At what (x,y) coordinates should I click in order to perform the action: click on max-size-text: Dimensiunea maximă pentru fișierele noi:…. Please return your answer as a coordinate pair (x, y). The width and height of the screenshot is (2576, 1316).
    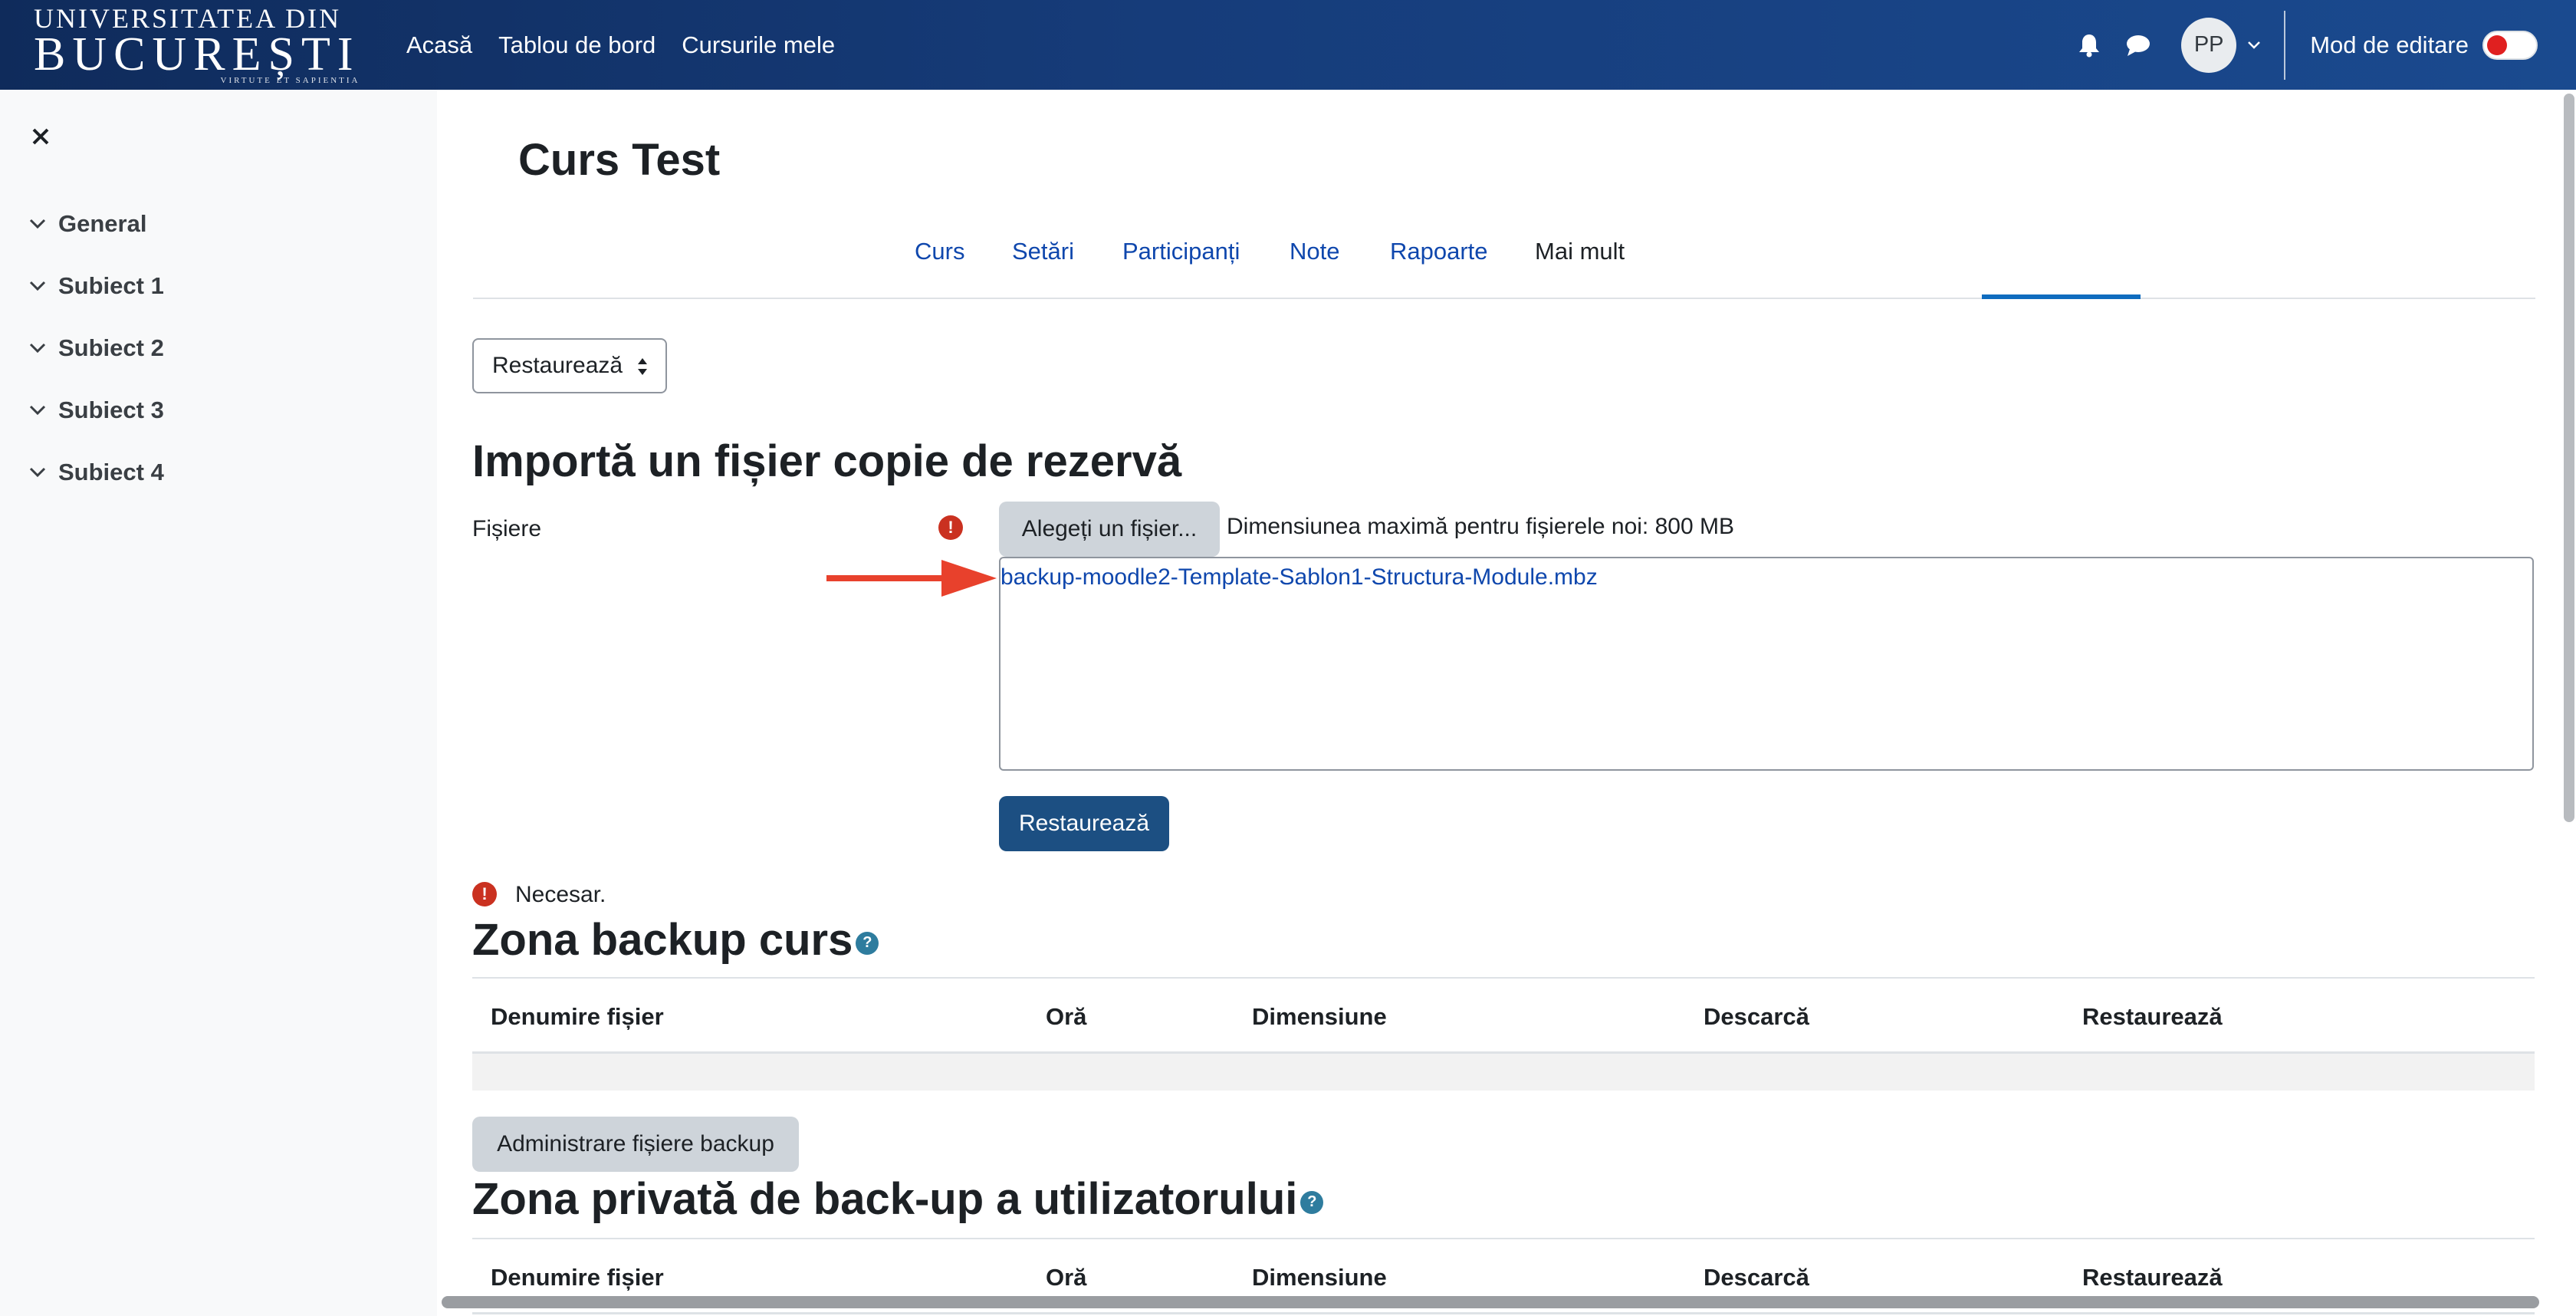
    Looking at the image, I should click on (1481, 526).